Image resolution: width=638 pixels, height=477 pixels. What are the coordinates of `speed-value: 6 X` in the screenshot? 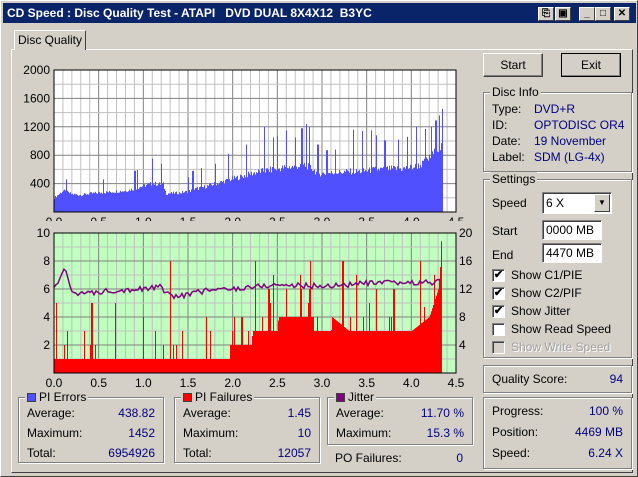 It's located at (555, 203).